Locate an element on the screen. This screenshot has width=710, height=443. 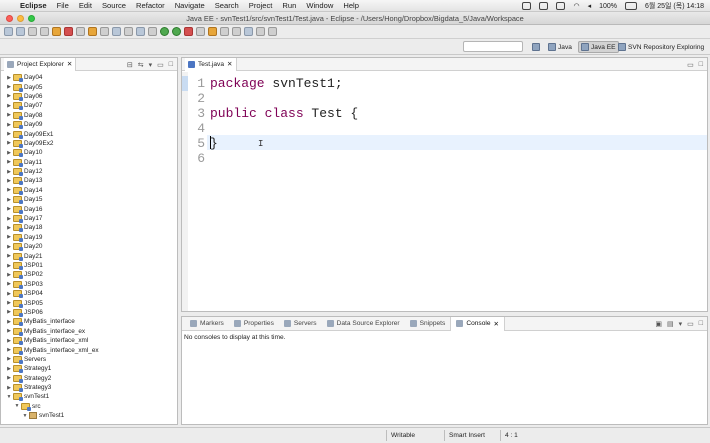
run-icon is located at coordinates (176, 31).